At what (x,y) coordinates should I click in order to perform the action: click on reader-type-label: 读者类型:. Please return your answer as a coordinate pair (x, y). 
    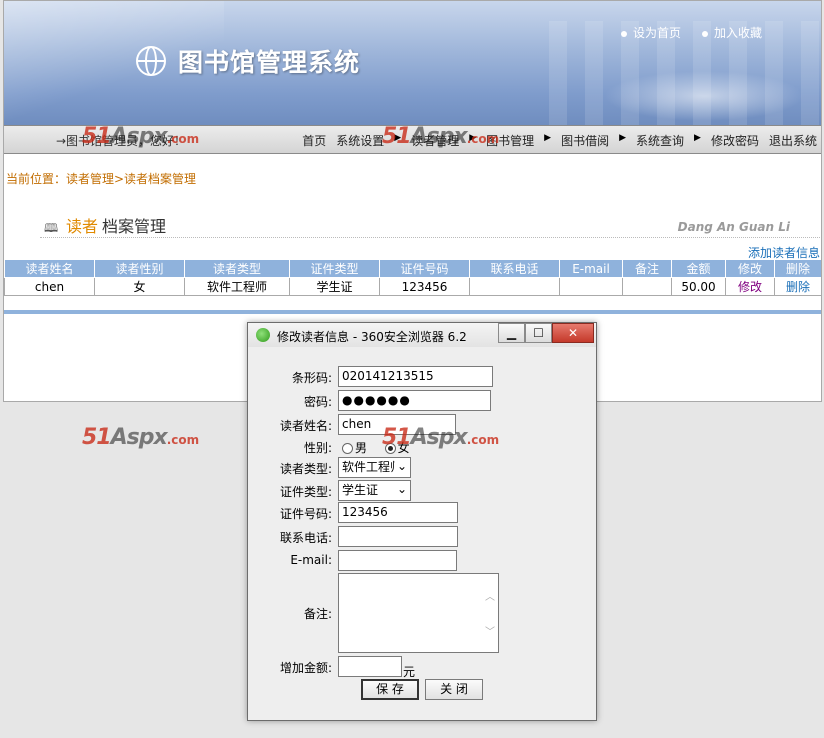
    Looking at the image, I should click on (305, 469).